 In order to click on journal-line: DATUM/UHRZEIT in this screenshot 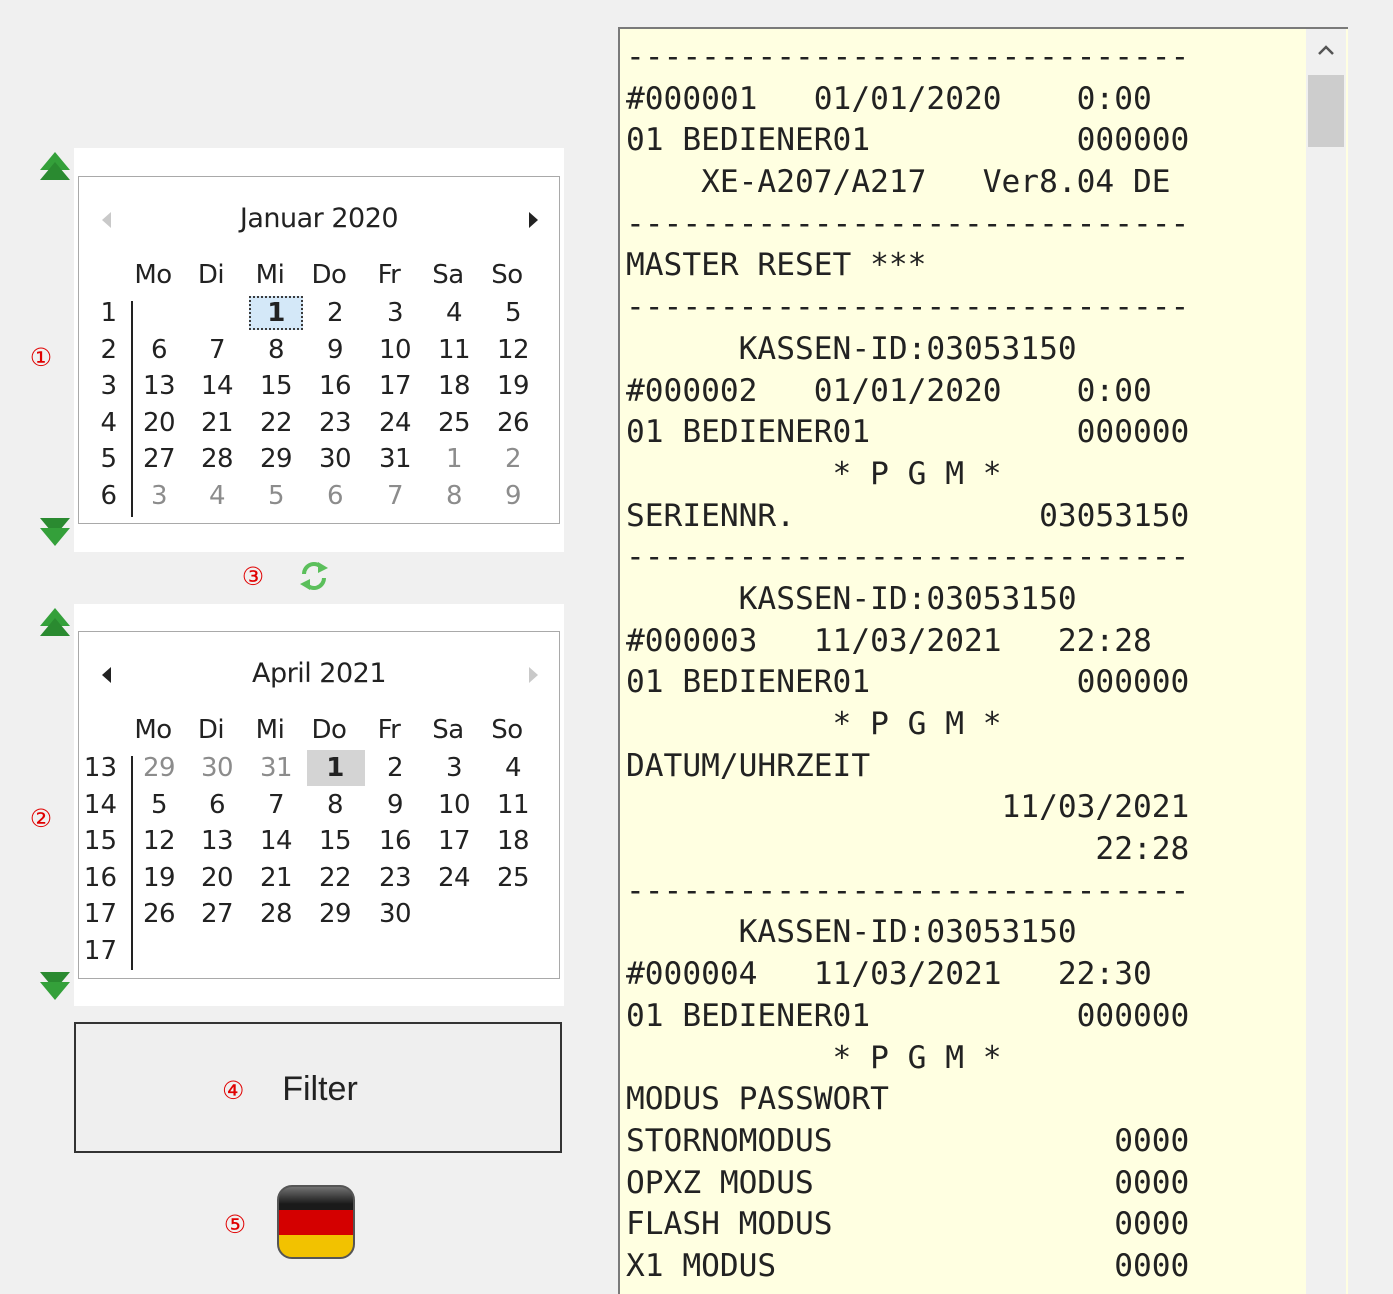, I will do `click(748, 765)`.